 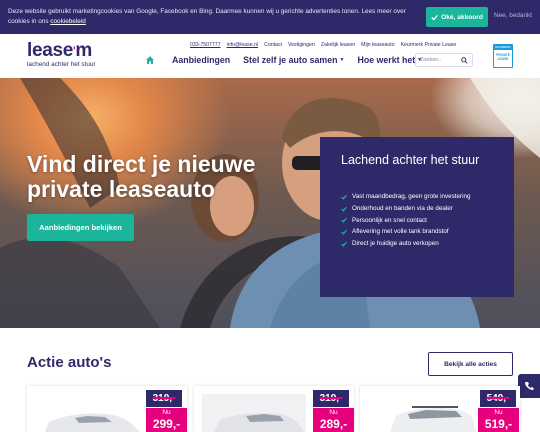 I want to click on cookie-accept-label: Oké, akkoord, so click(x=462, y=17).